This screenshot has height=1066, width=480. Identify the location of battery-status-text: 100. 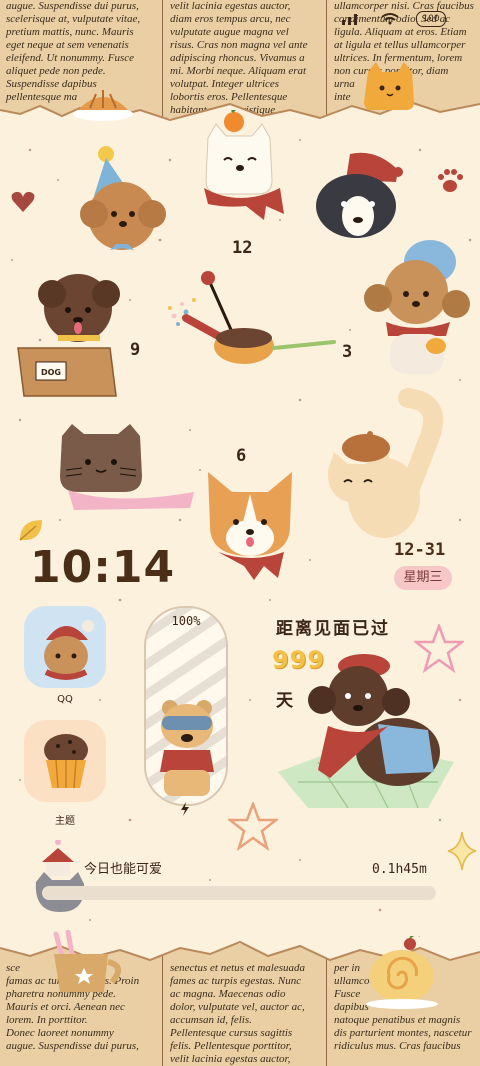
(431, 19).